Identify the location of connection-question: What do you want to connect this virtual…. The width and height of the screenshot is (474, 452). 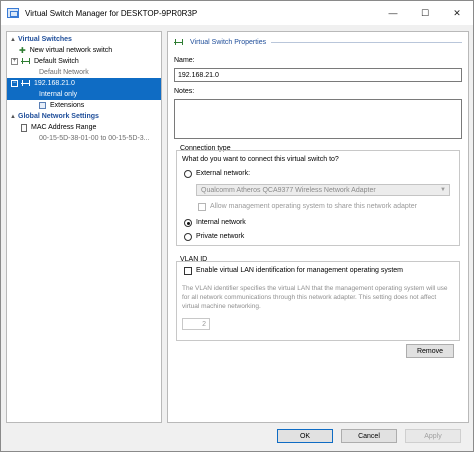
(260, 159).